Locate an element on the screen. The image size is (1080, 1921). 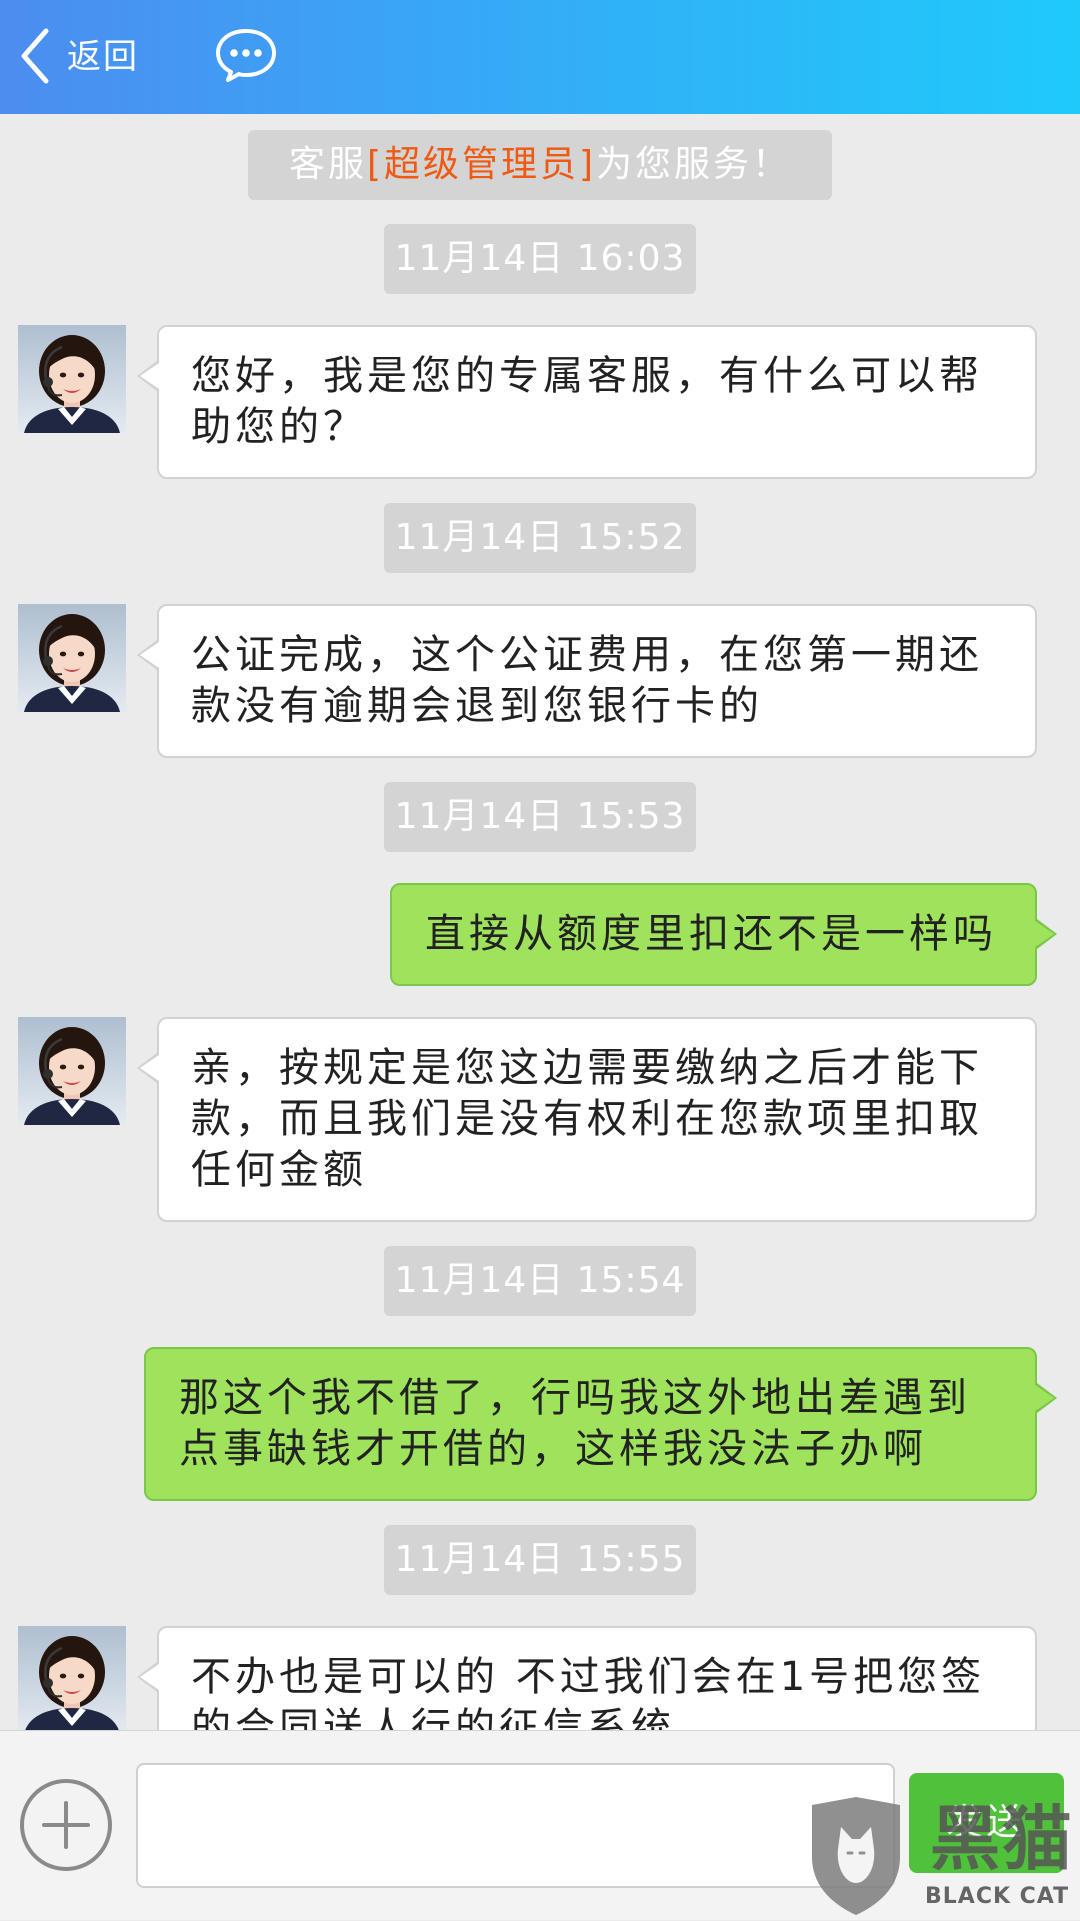
timestamp: 11月14日 15:54 is located at coordinates (540, 1281).